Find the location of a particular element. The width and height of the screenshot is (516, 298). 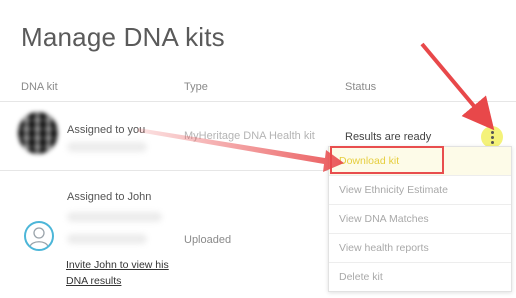

kit-detail-blurred is located at coordinates (107, 239).